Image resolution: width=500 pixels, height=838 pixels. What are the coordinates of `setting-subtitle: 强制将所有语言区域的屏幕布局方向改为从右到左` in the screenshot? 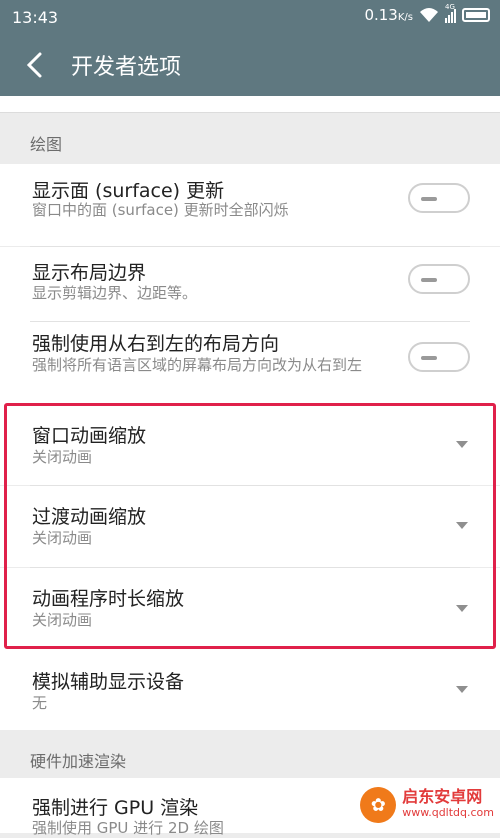 It's located at (197, 365).